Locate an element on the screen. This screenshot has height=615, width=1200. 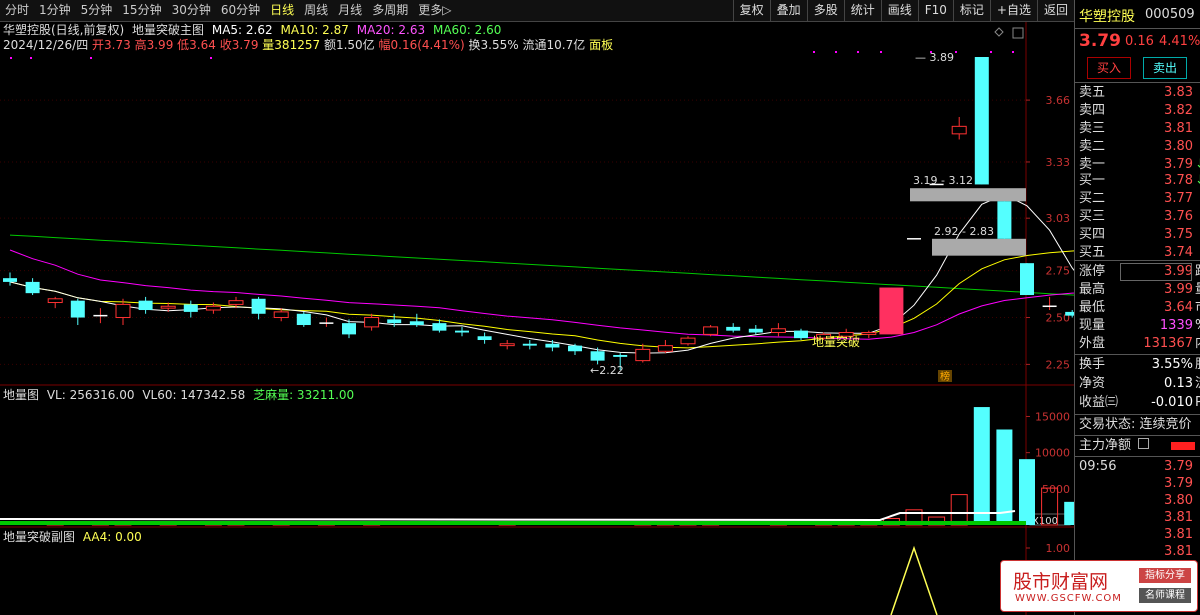
main-flow-row: 主力净额 is located at coordinates (1139, 446).